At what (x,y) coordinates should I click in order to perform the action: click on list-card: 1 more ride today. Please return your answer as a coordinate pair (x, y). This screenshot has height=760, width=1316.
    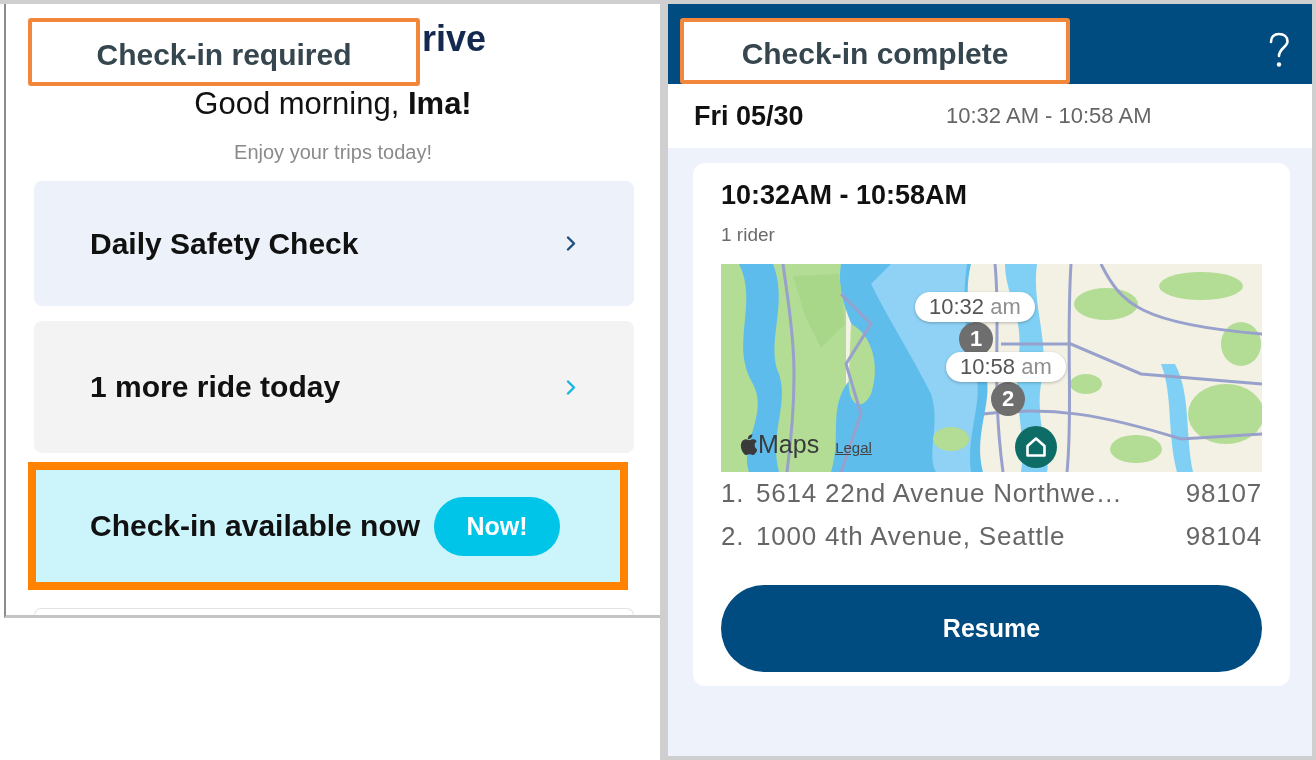
    Looking at the image, I should click on (334, 387).